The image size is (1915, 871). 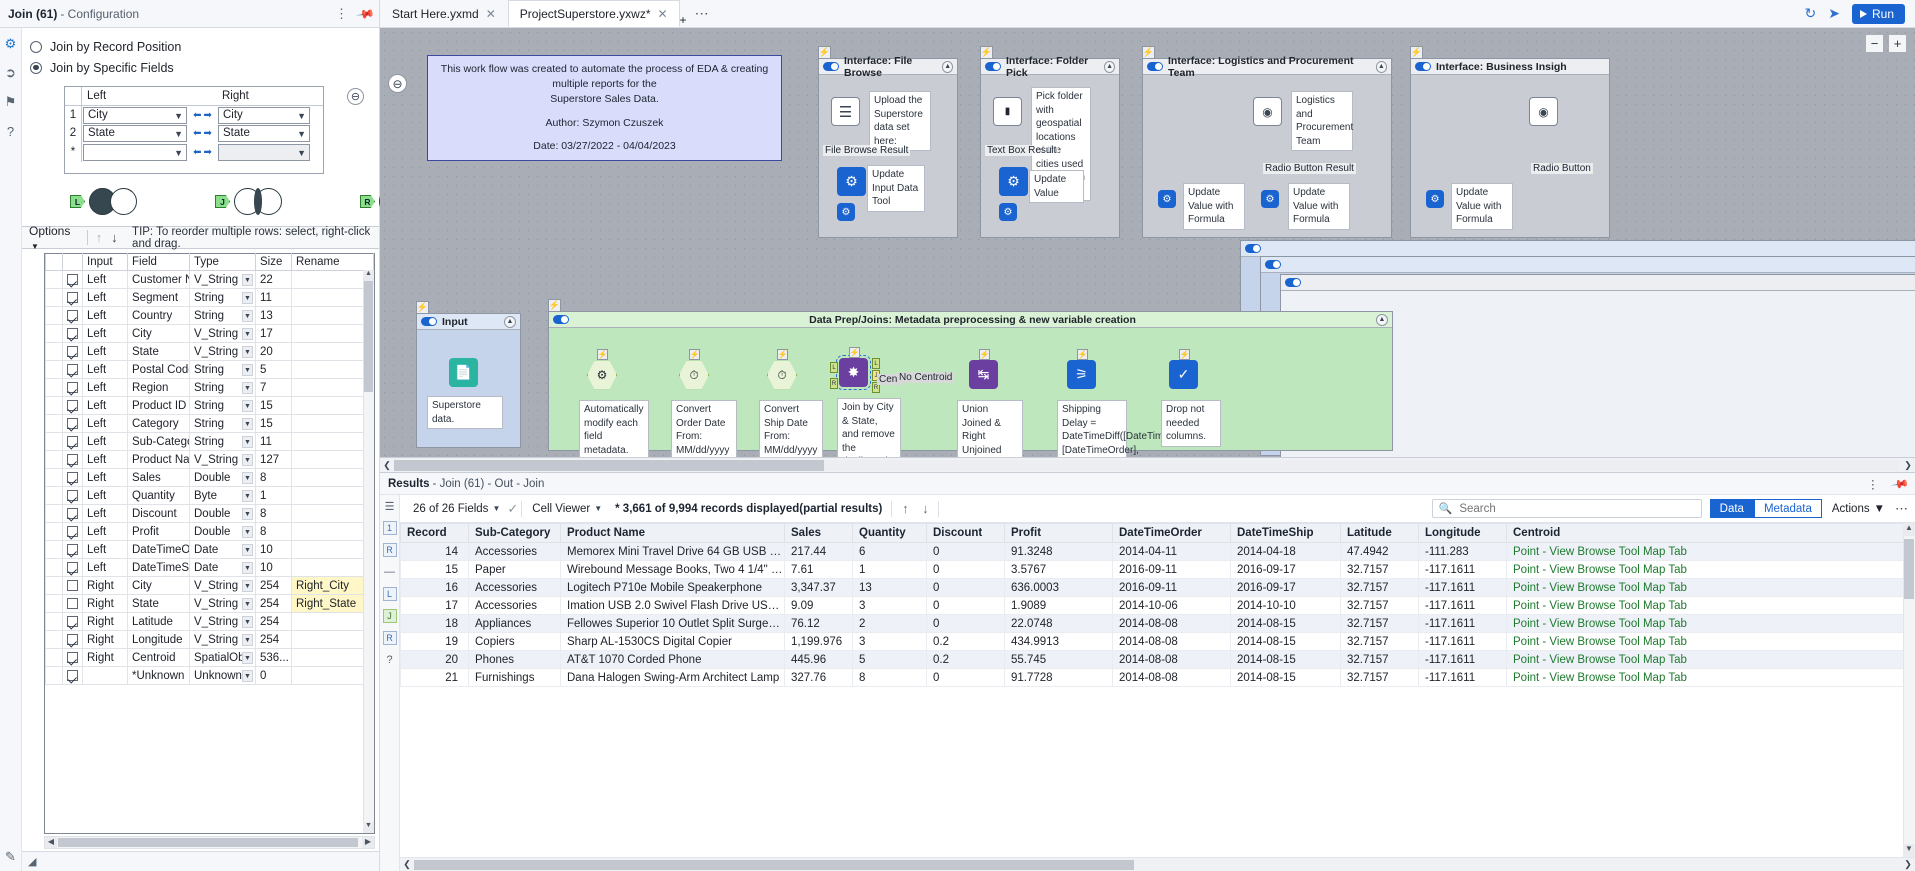 I want to click on results-column-header: Record, so click(x=434, y=533).